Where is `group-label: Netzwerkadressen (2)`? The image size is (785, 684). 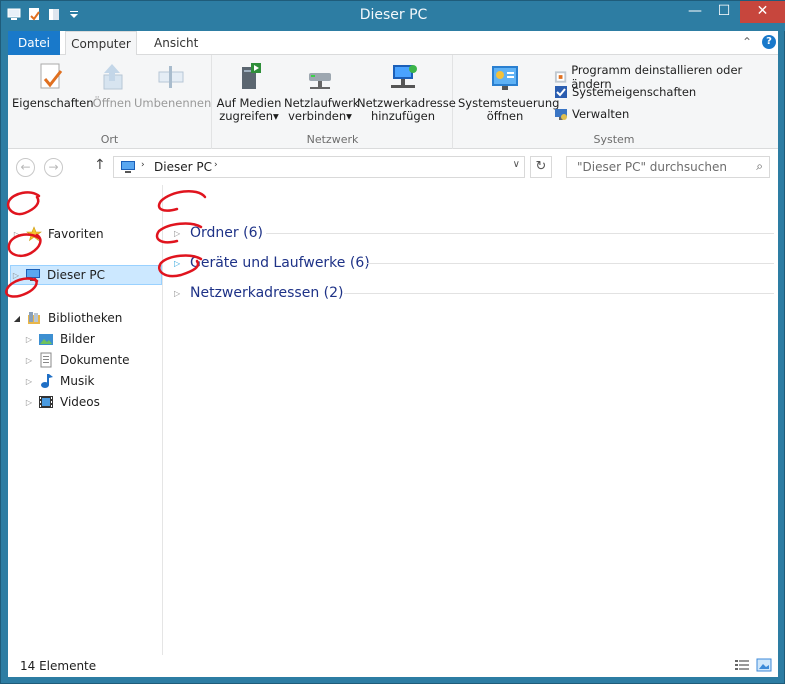
group-label: Netzwerkadressen (2) is located at coordinates (267, 293).